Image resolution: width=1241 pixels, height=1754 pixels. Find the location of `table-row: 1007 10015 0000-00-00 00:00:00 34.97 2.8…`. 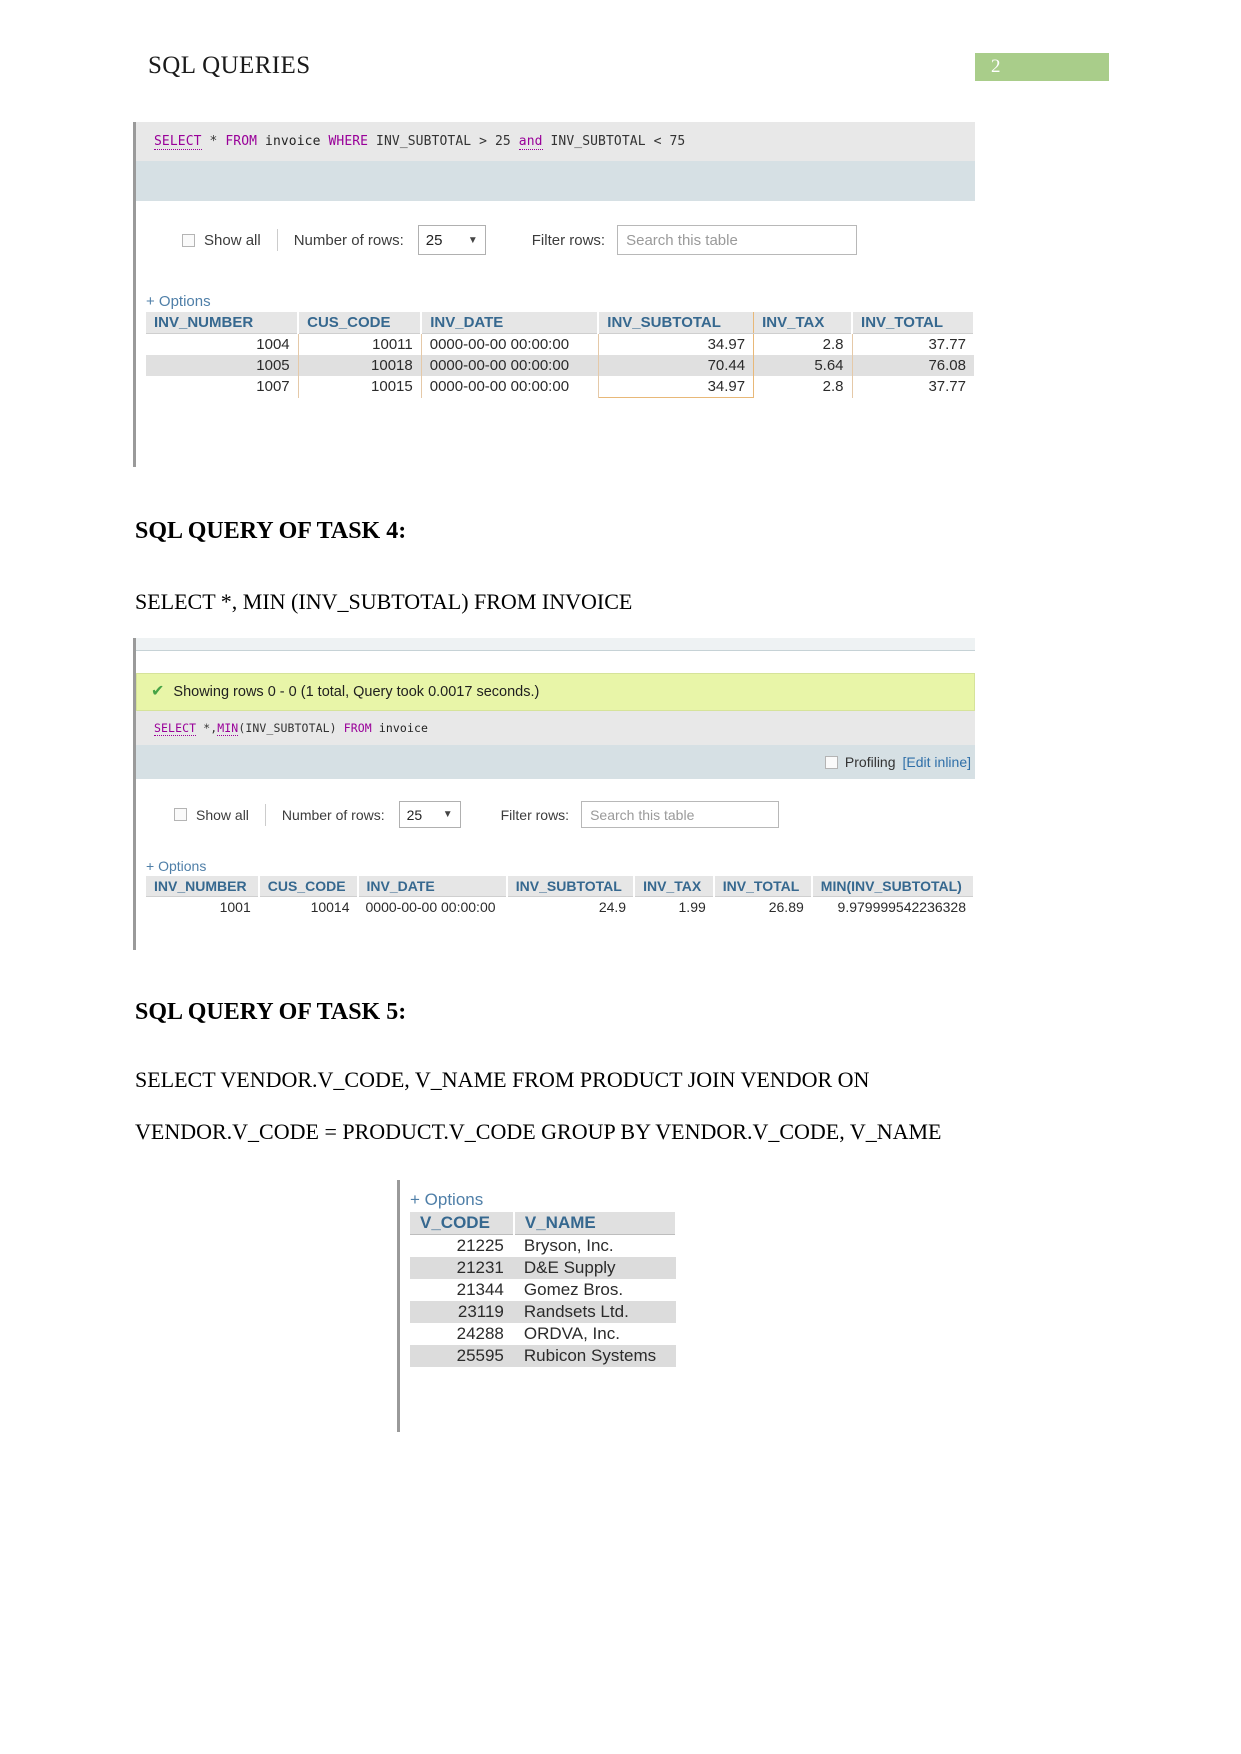

table-row: 1007 10015 0000-00-00 00:00:00 34.97 2.8… is located at coordinates (560, 387).